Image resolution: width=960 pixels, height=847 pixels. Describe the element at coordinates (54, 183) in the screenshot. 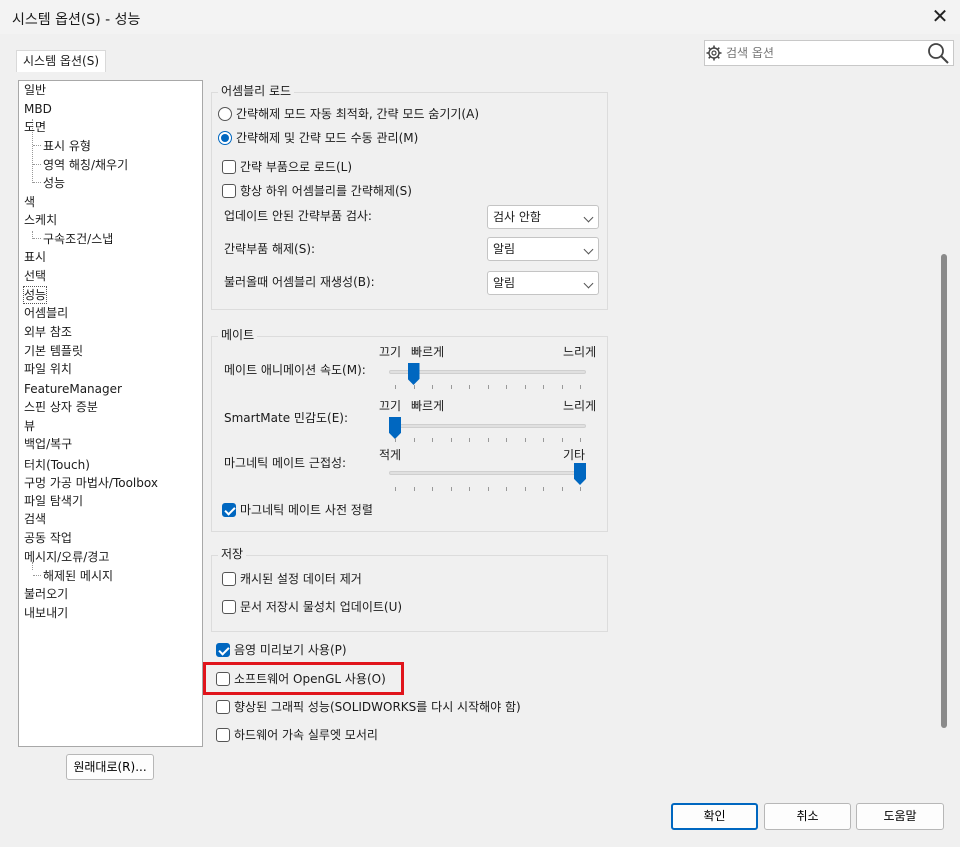

I see `tree-item-drawing-performance: 성능` at that location.